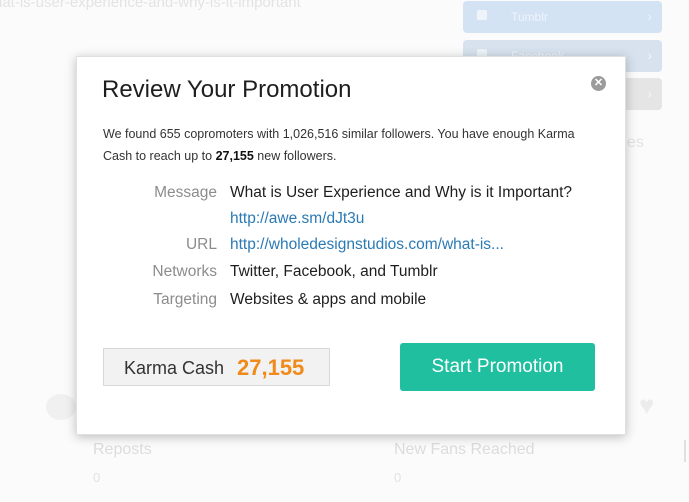  Describe the element at coordinates (97, 477) in the screenshot. I see `background-stat-value-reposts: 0` at that location.